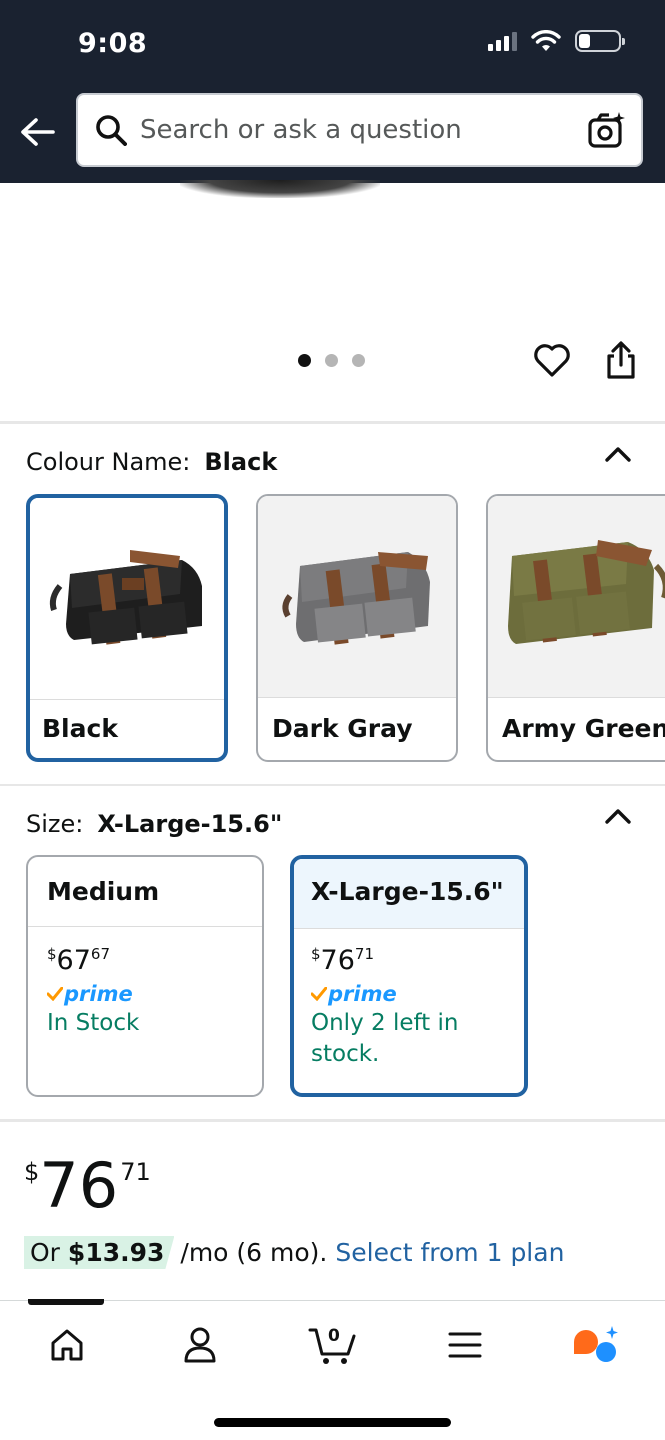  Describe the element at coordinates (80, 728) in the screenshot. I see `colour-option-label: Black` at that location.